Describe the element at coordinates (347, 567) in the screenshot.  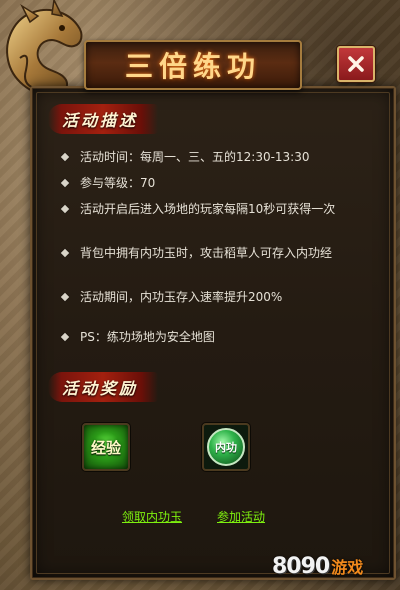
I see `watermark-text: 游戏` at that location.